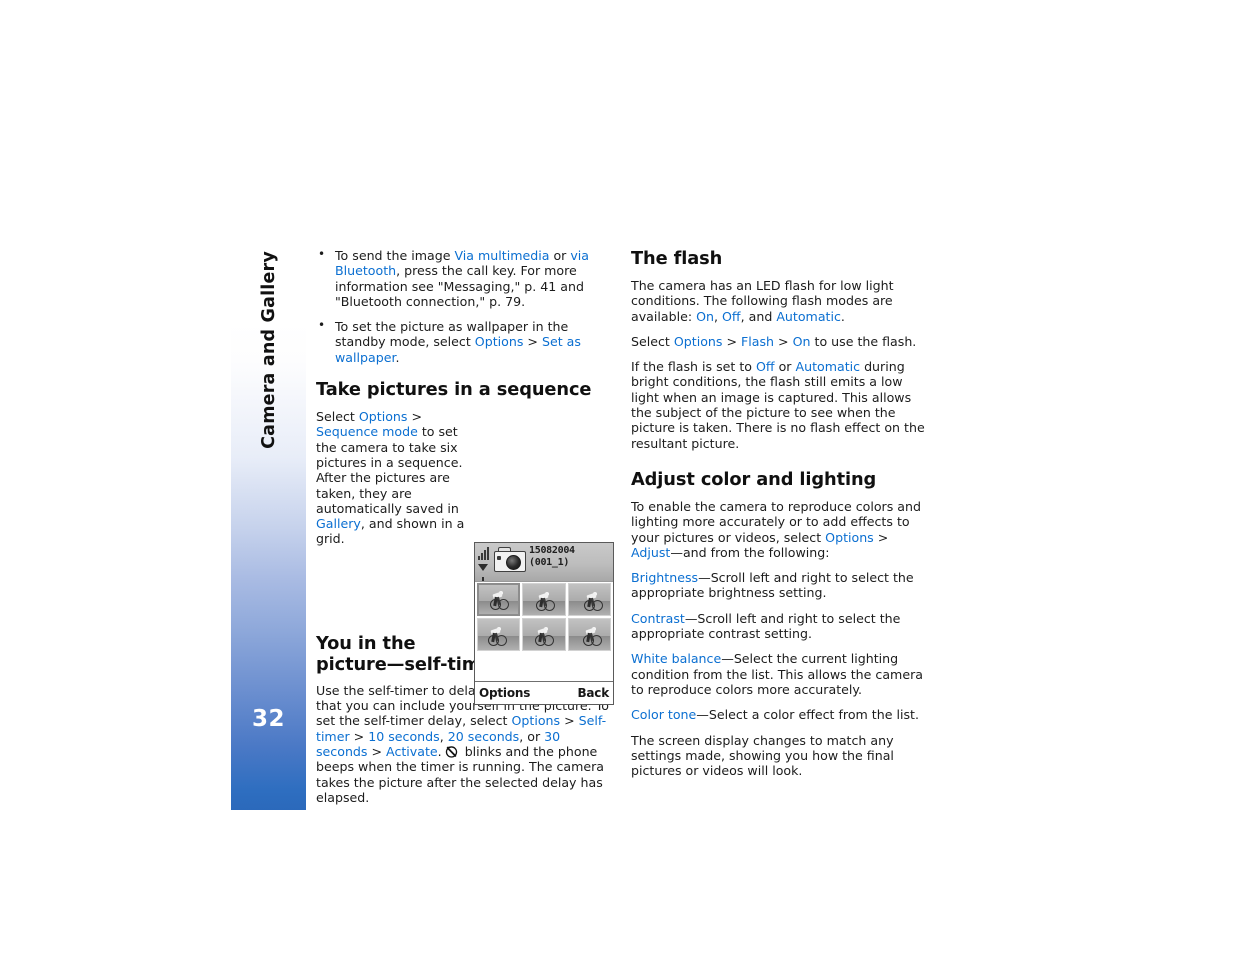 The width and height of the screenshot is (1235, 954). What do you see at coordinates (665, 578) in the screenshot?
I see `inline-ui-reference: Brightness` at bounding box center [665, 578].